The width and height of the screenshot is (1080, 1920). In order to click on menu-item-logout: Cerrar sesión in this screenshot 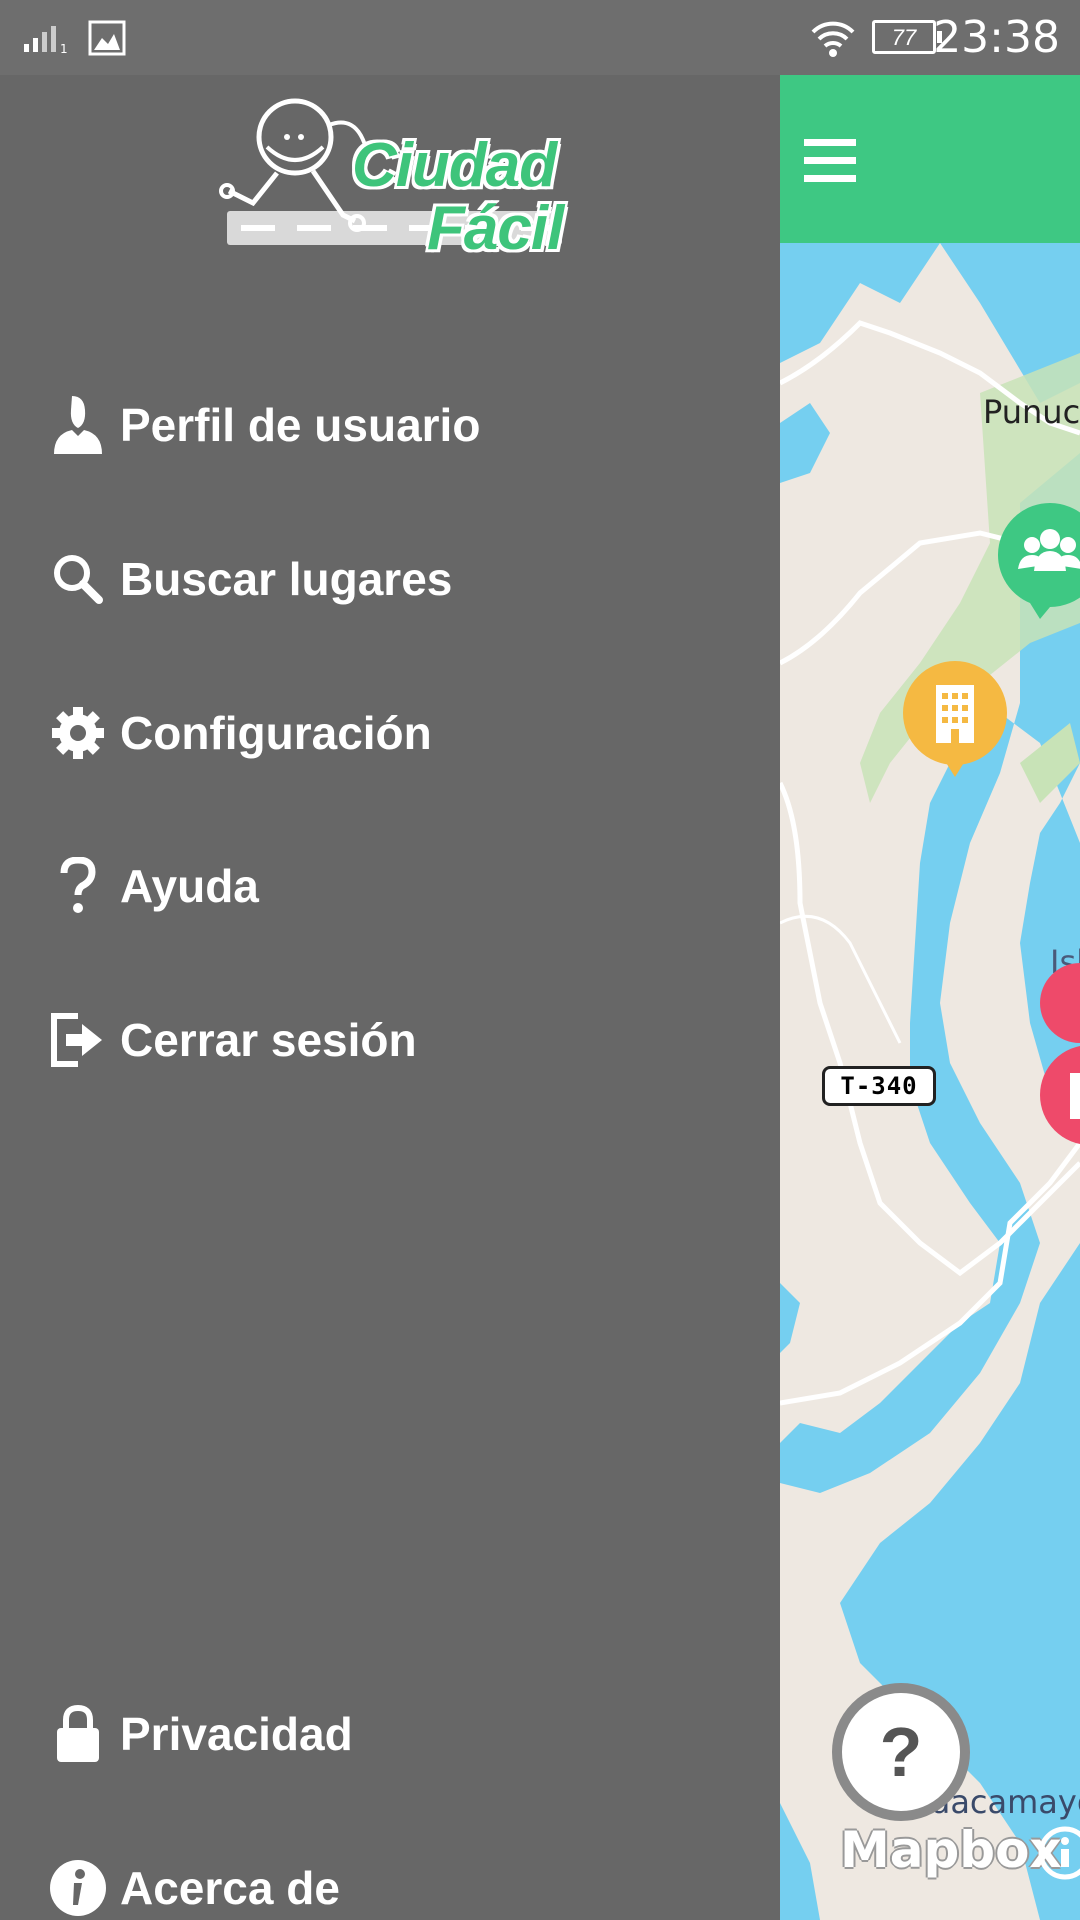, I will do `click(398, 1040)`.